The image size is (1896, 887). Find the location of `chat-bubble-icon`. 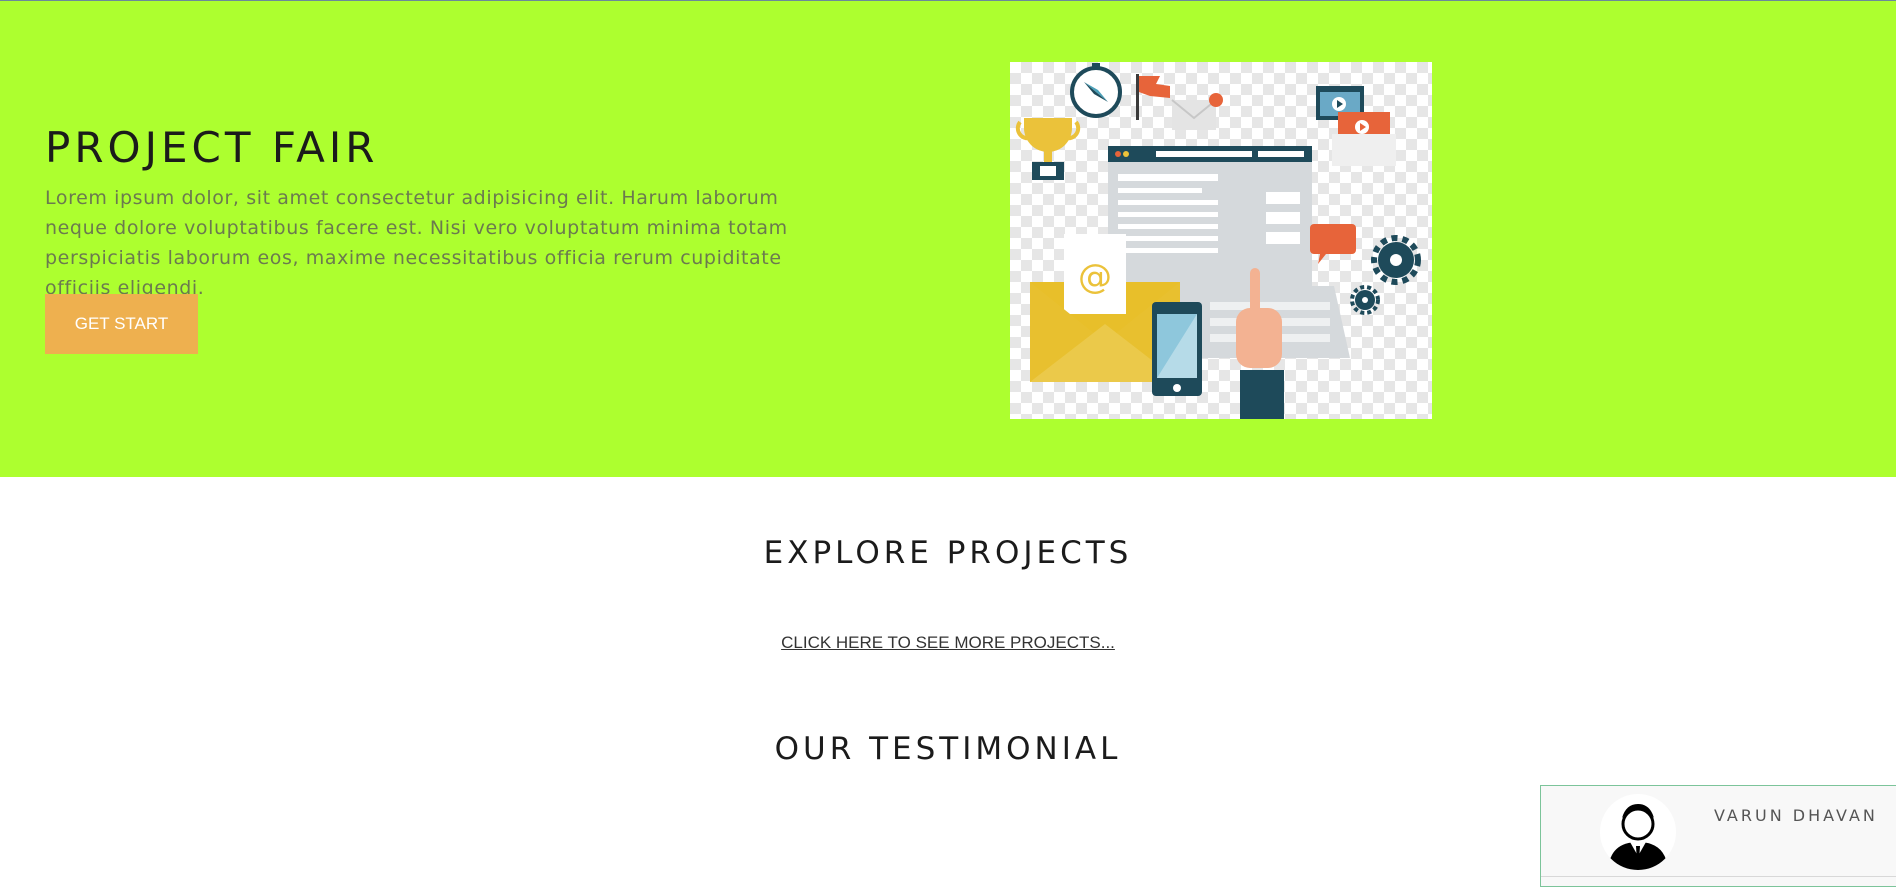

chat-bubble-icon is located at coordinates (1333, 244).